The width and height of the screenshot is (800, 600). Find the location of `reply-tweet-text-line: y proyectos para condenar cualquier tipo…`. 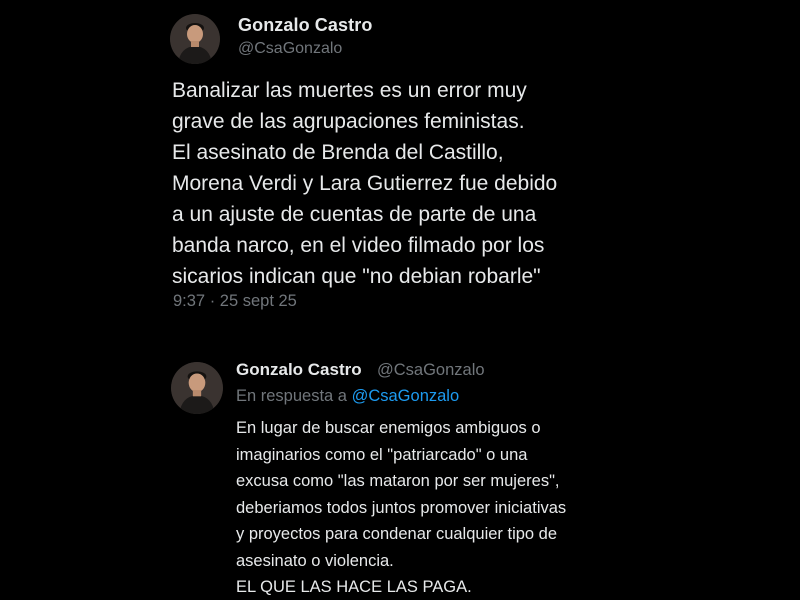

reply-tweet-text-line: y proyectos para condenar cualquier tipo… is located at coordinates (397, 534).